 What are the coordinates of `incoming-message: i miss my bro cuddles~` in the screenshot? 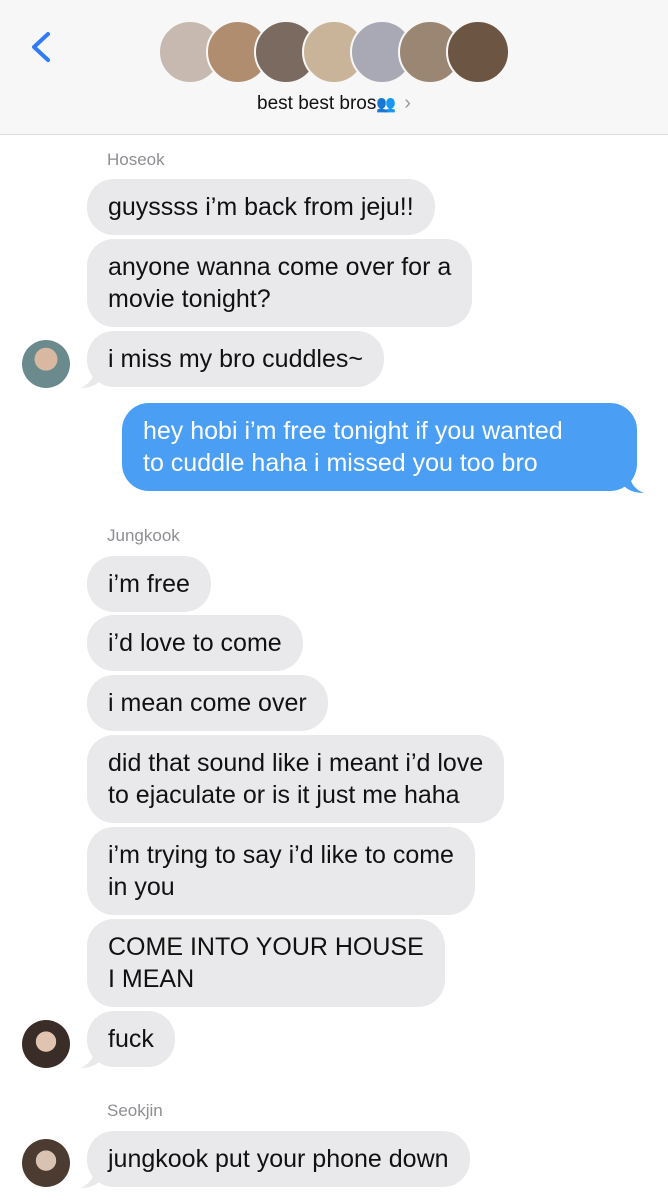 It's located at (235, 359).